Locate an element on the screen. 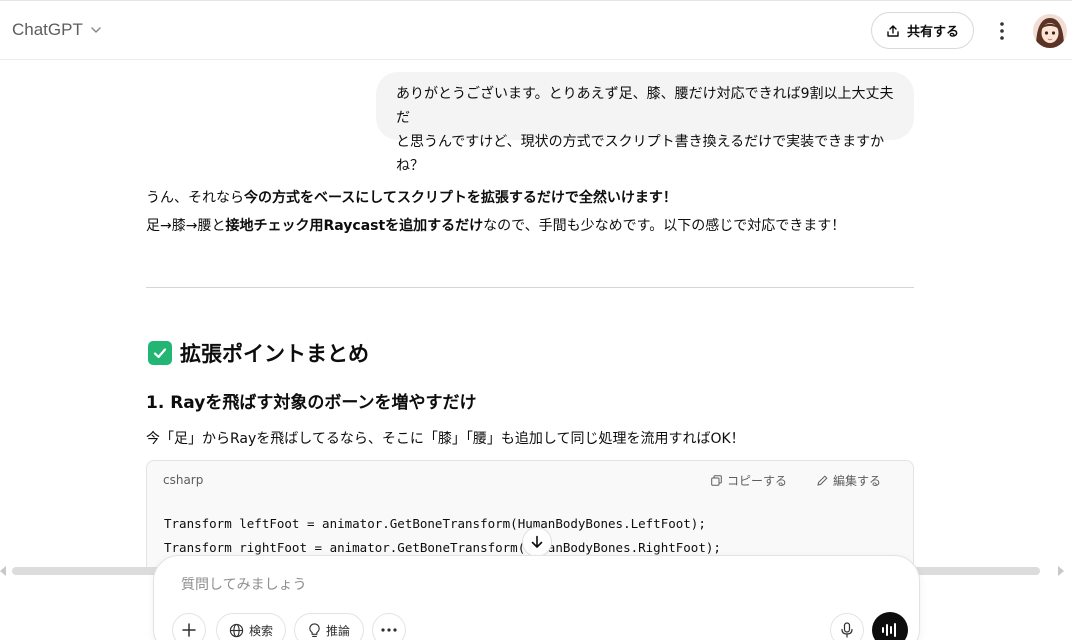 The image size is (1072, 640). copy-code-button: コピーする is located at coordinates (749, 480).